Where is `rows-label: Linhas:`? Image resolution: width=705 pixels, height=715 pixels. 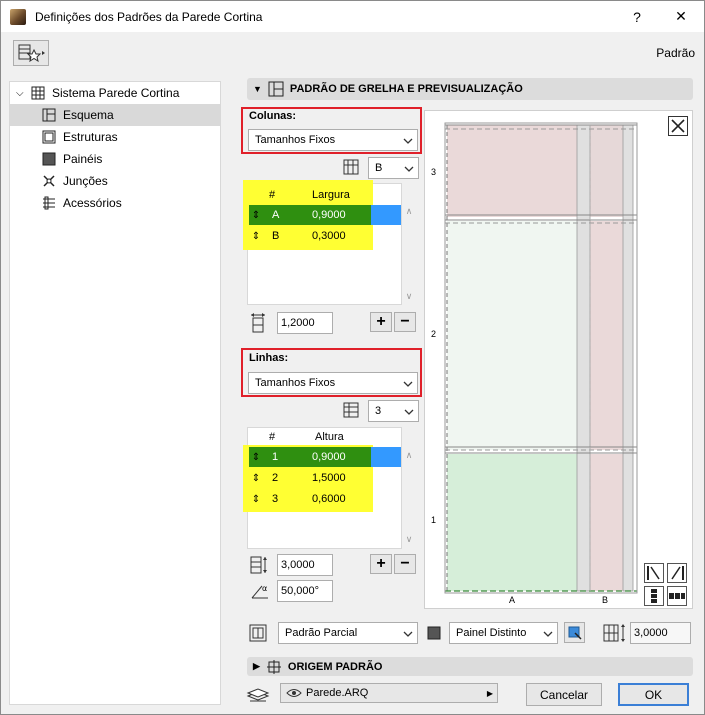
rows-label: Linhas: is located at coordinates (269, 358).